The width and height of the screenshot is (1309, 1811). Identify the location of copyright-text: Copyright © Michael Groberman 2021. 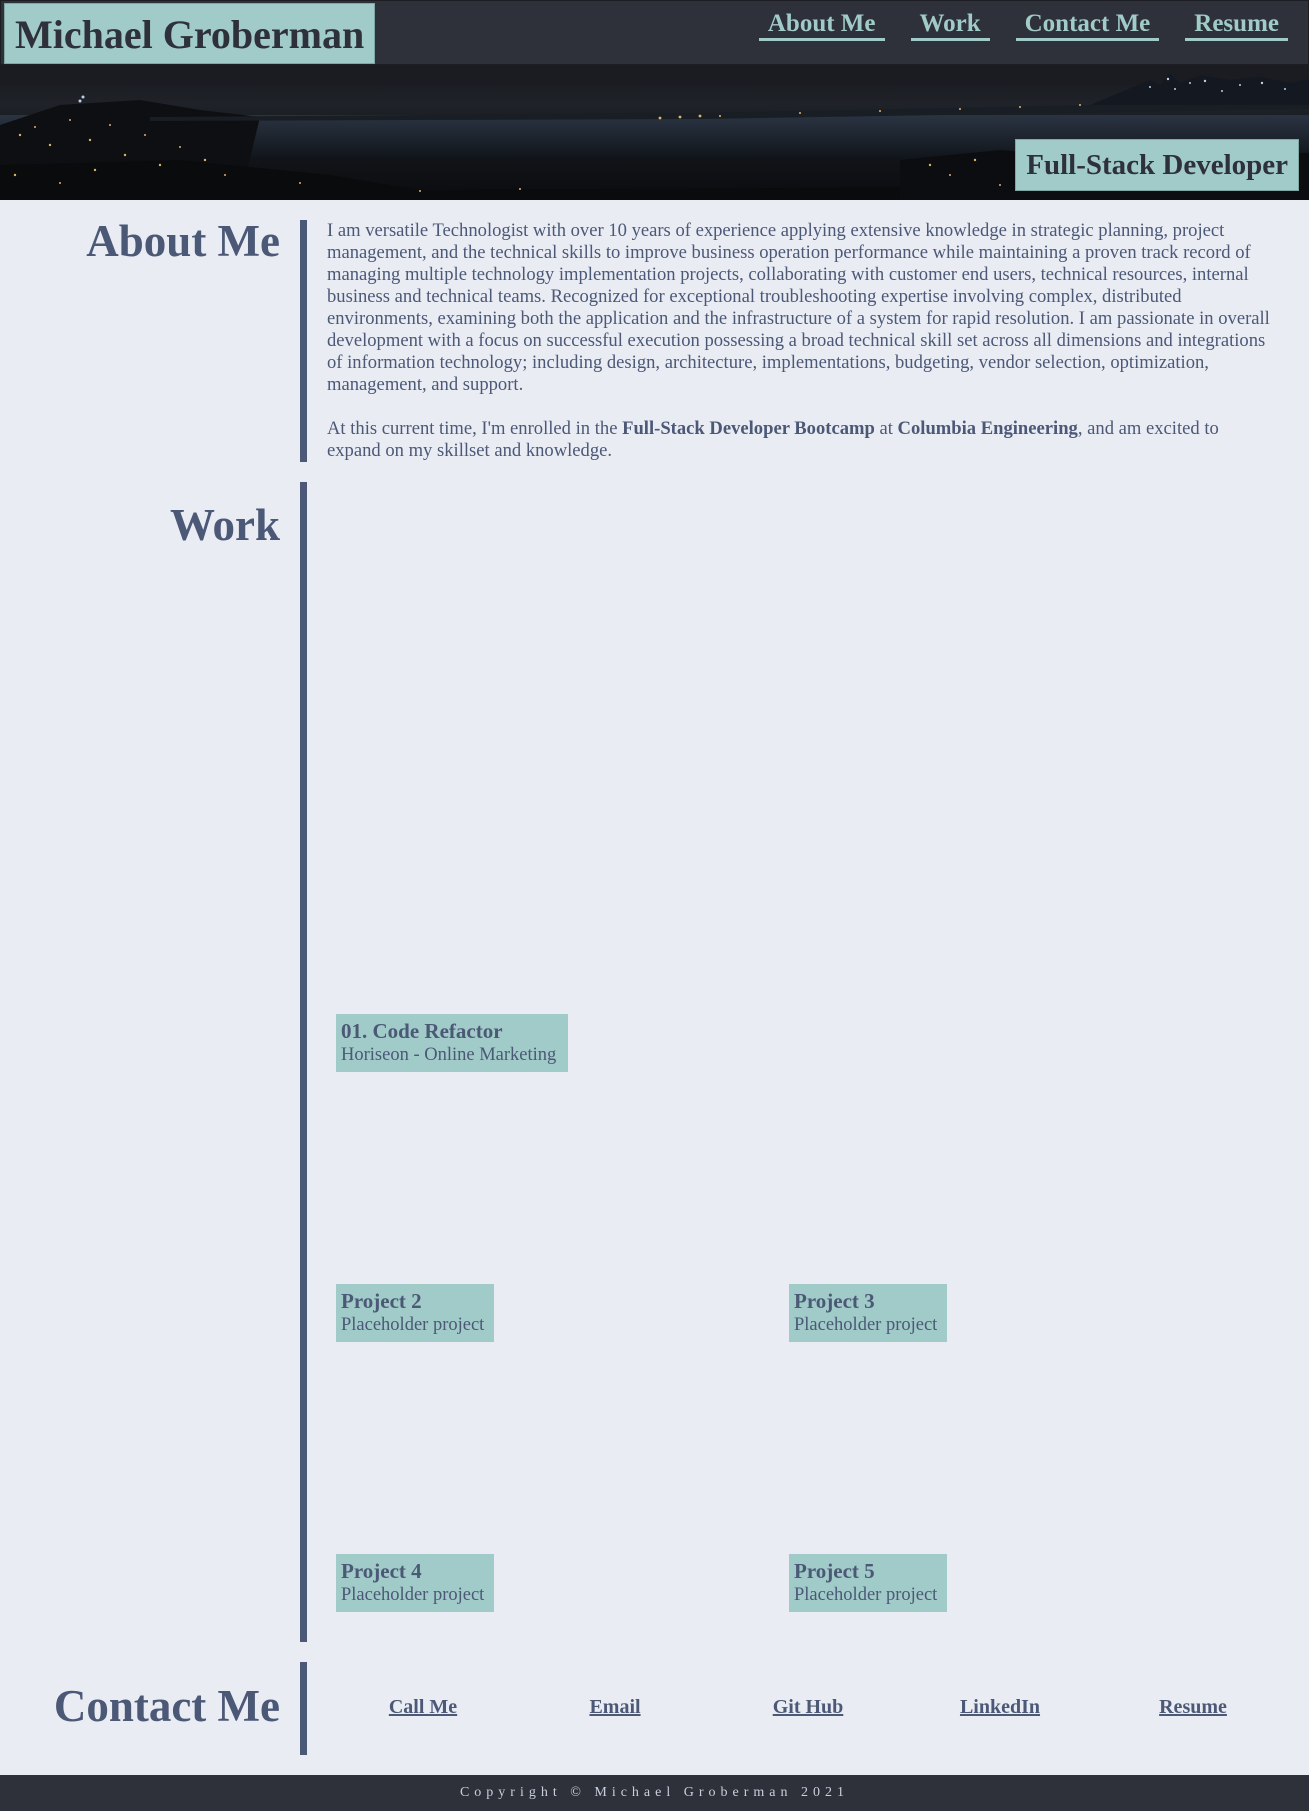
(654, 1792).